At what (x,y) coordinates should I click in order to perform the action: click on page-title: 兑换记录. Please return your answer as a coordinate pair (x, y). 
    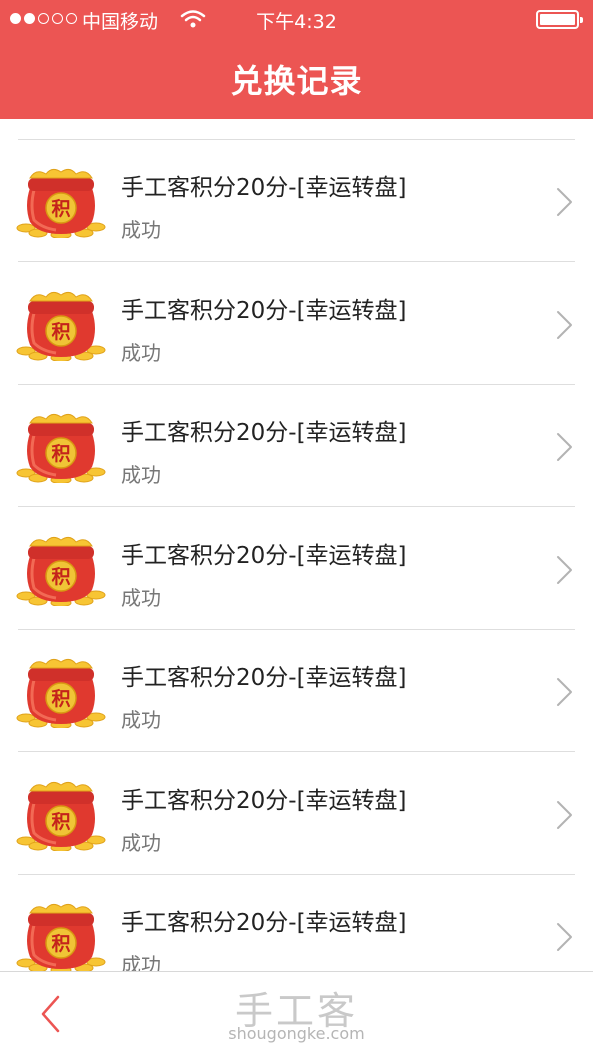
    Looking at the image, I should click on (296, 81).